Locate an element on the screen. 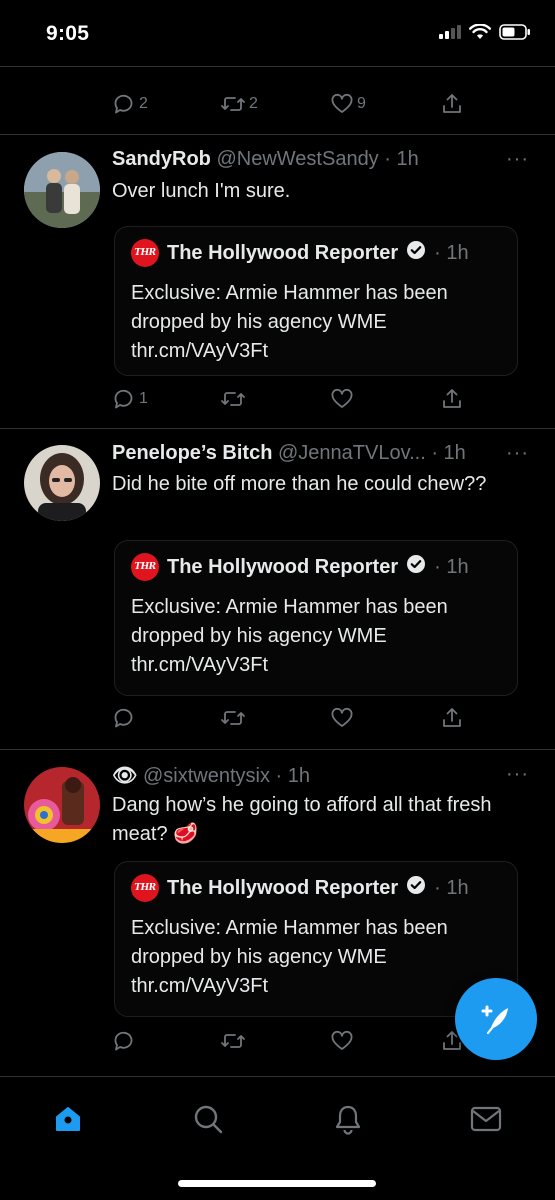  home-icon is located at coordinates (68, 1119).